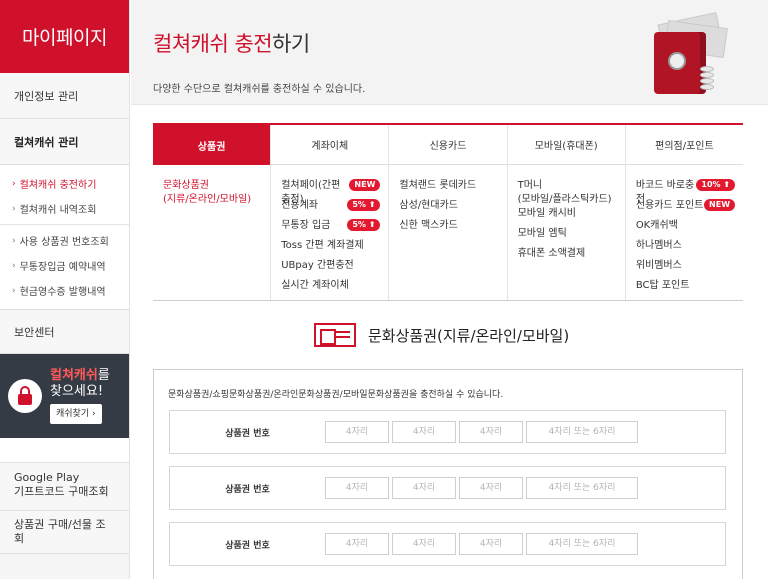  Describe the element at coordinates (334, 229) in the screenshot. I see `tab-item-bank-deposit: 무통장 입금 5% ⬆` at that location.